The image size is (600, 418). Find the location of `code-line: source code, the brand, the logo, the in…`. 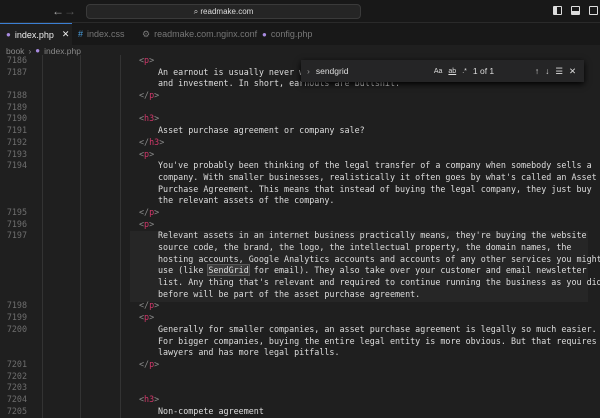

code-line: source code, the brand, the logo, the in… is located at coordinates (300, 248).